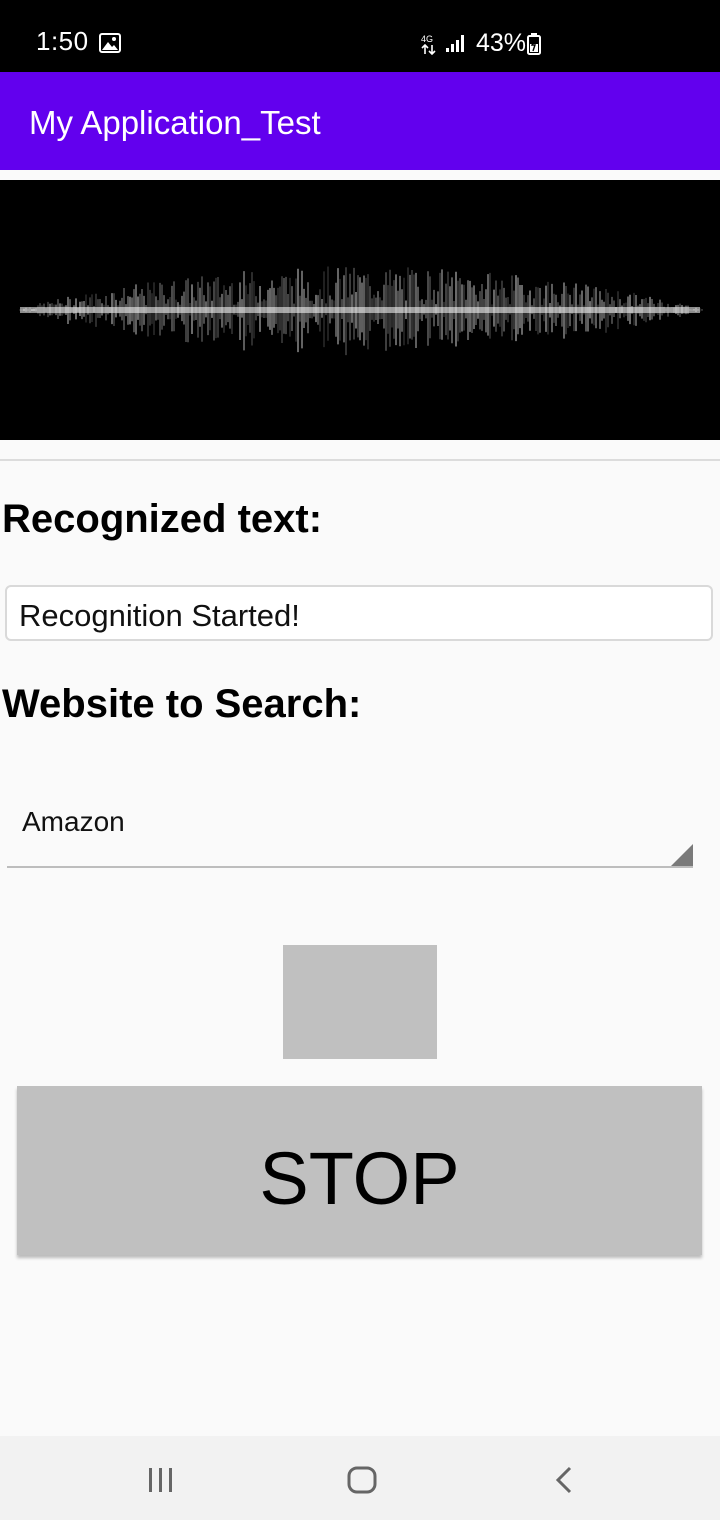 This screenshot has height=1520, width=720. Describe the element at coordinates (159, 615) in the screenshot. I see `recognized-text-value: Recognition Started!` at that location.